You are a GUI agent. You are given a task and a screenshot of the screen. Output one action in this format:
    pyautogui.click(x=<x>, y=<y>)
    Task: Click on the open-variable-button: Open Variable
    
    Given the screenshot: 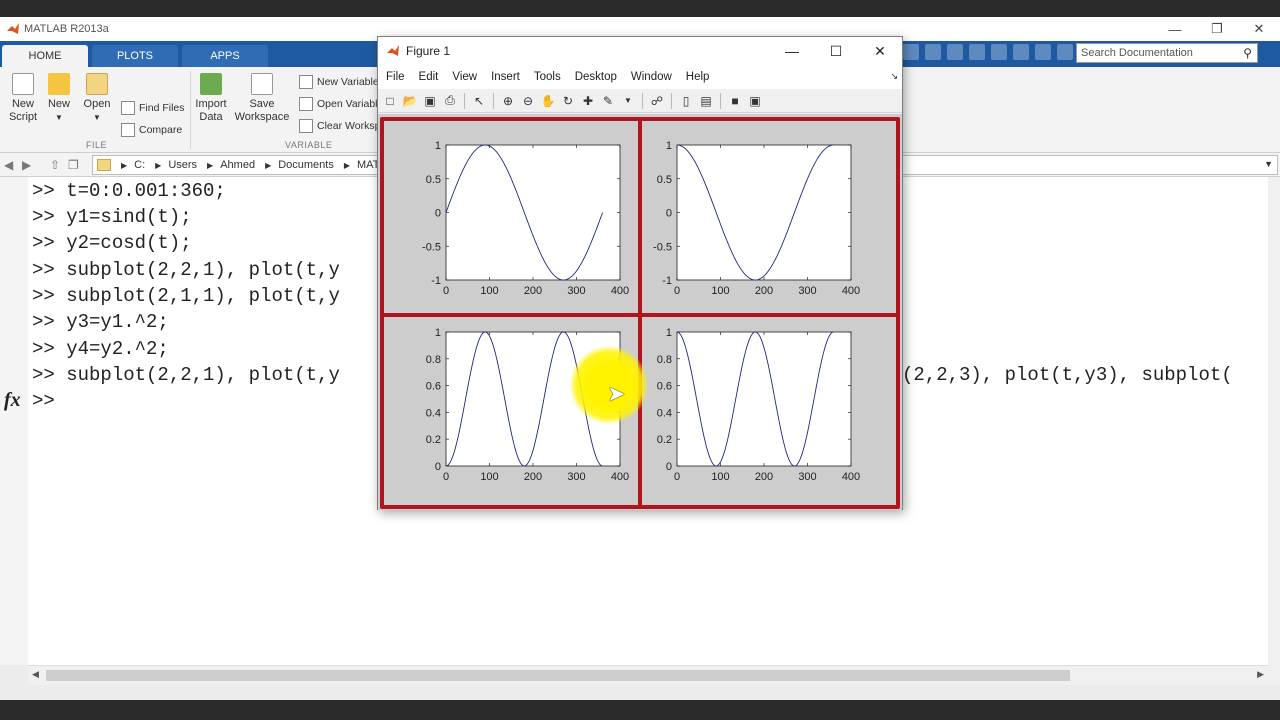 What is the action you would take?
    pyautogui.click(x=341, y=104)
    